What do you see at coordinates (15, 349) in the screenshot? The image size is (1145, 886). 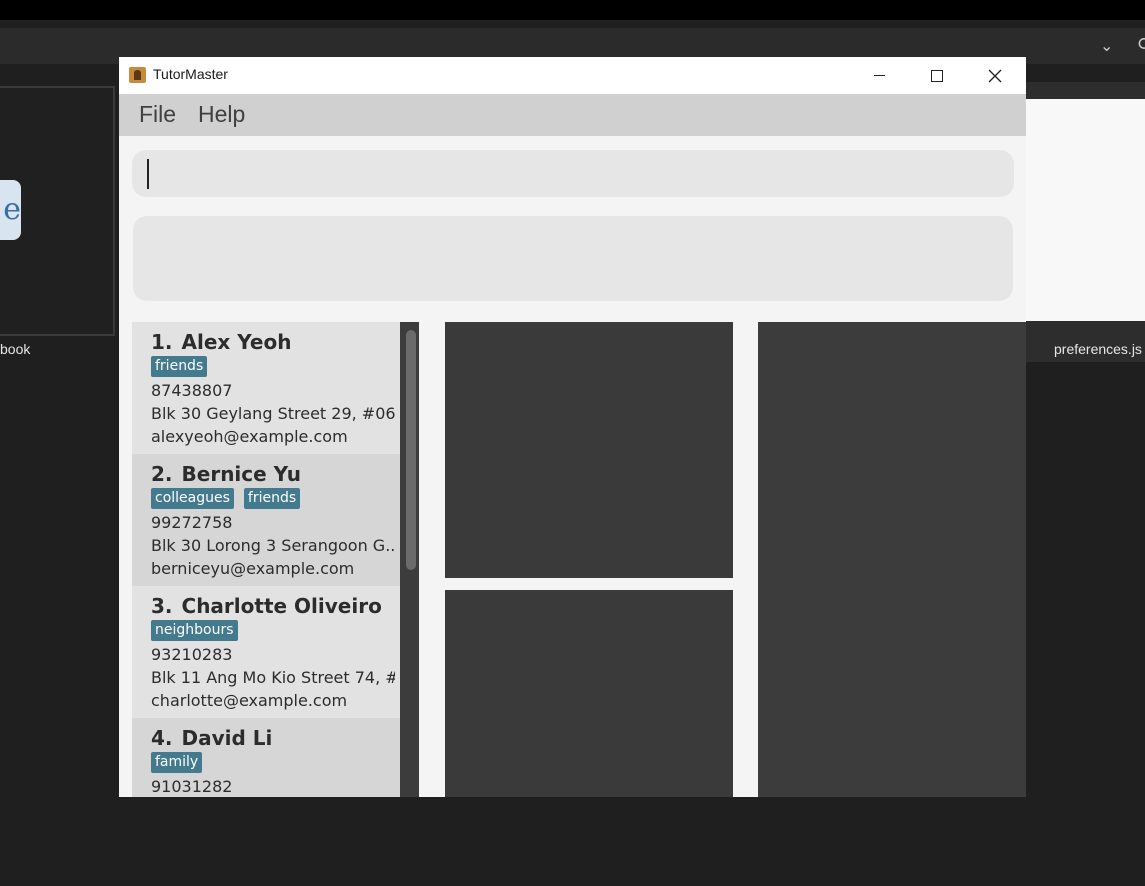 I see `background-file-label-left: book` at bounding box center [15, 349].